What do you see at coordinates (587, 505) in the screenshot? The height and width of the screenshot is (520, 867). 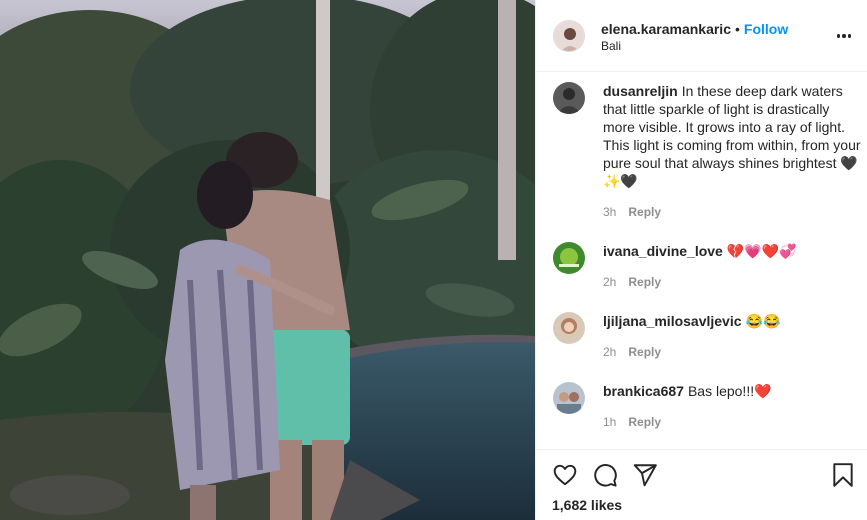 I see `likes-count: 1,682 likes` at bounding box center [587, 505].